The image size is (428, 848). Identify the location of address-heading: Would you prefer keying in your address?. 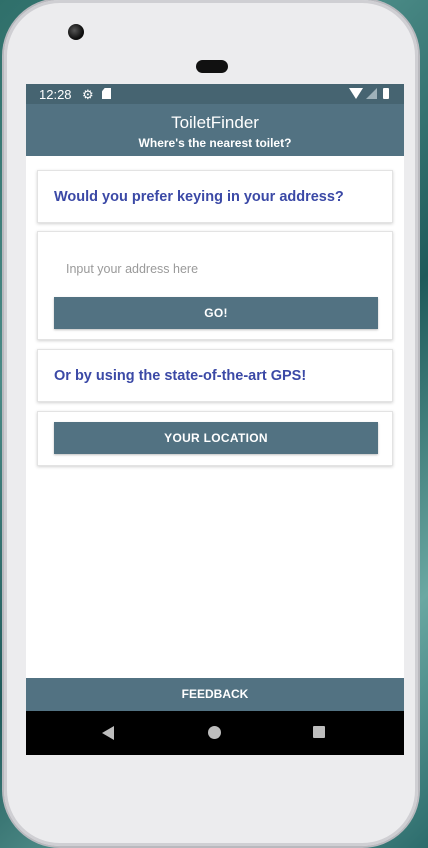
(199, 197).